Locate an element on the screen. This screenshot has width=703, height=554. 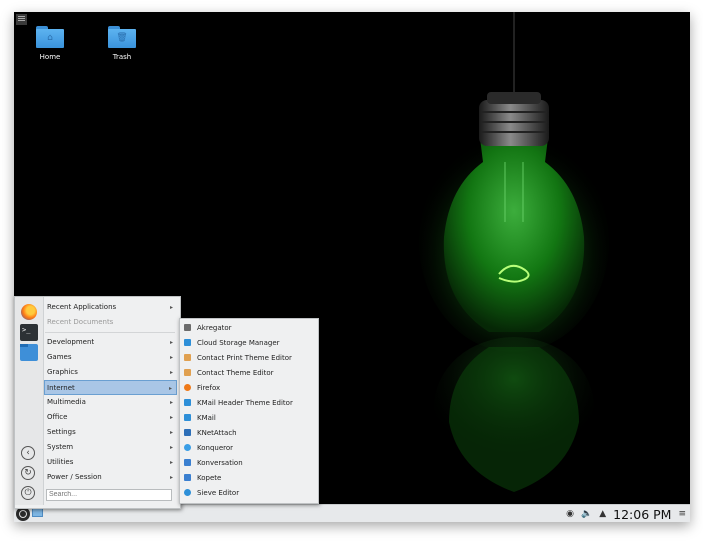
submenu-item-cloud-storage-manager: Cloud Storage Manager is located at coordinates (249, 343).